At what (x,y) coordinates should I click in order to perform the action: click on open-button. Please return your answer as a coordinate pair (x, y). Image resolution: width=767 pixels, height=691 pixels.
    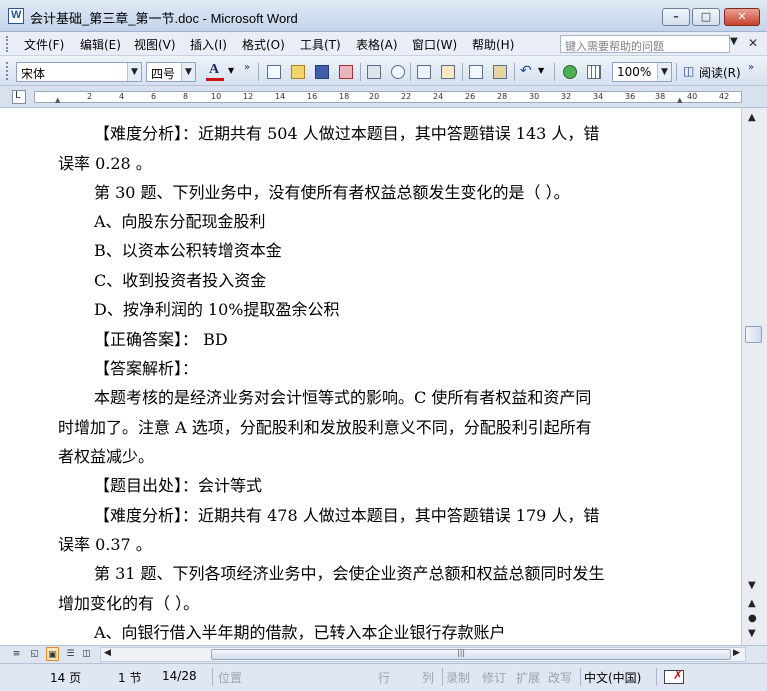
    Looking at the image, I should click on (298, 72).